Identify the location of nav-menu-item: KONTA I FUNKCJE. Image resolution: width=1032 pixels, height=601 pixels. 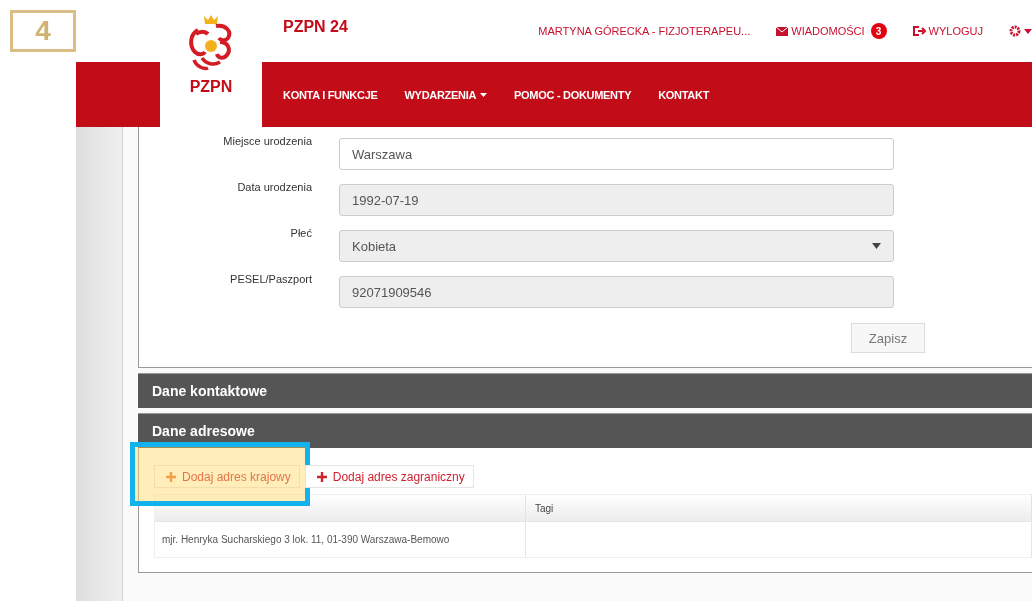
(330, 94).